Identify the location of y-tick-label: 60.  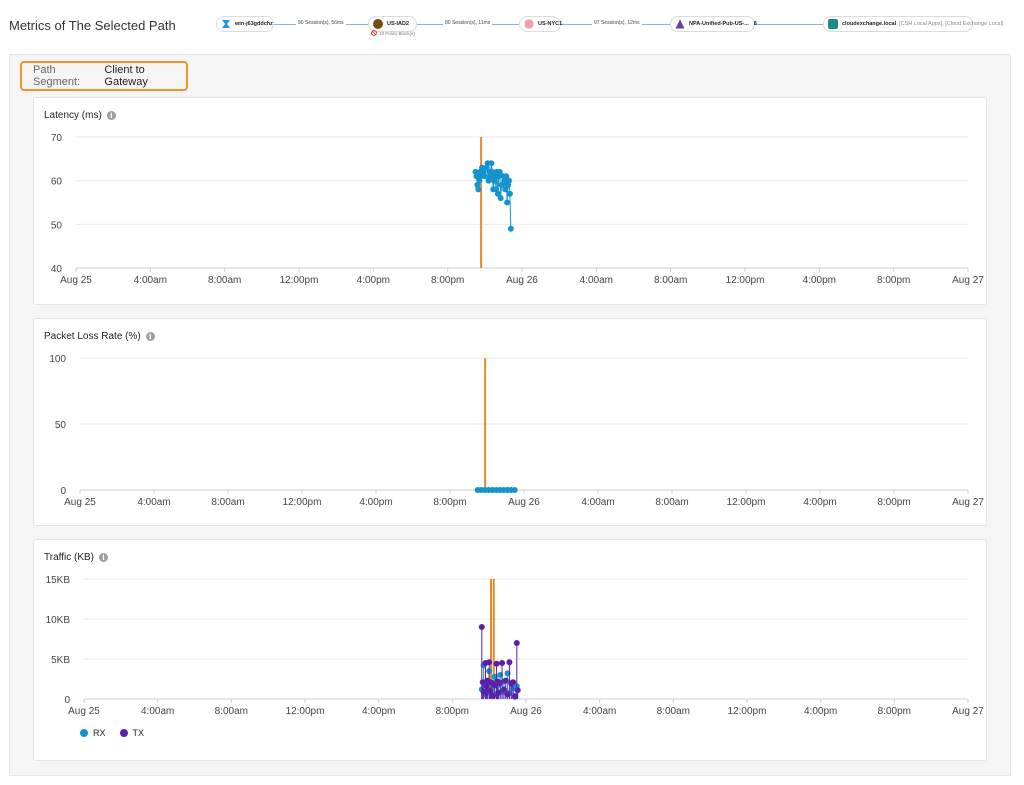
(57, 182).